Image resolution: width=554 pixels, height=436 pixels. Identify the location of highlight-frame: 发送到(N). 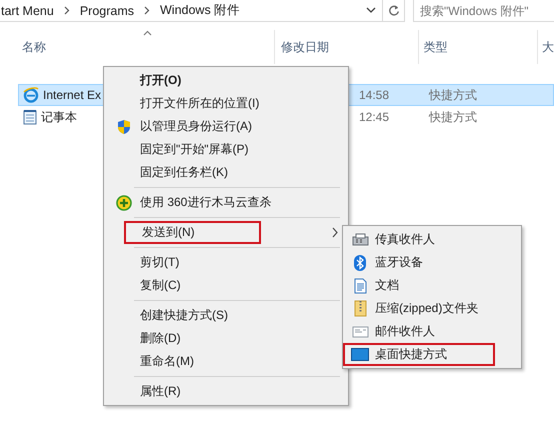
(192, 232).